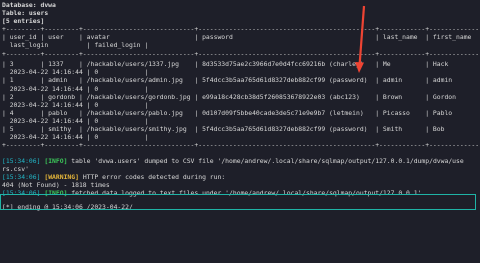 This screenshot has height=263, width=480. Describe the element at coordinates (360, 39) in the screenshot. I see `annotation-arrow-icon` at that location.